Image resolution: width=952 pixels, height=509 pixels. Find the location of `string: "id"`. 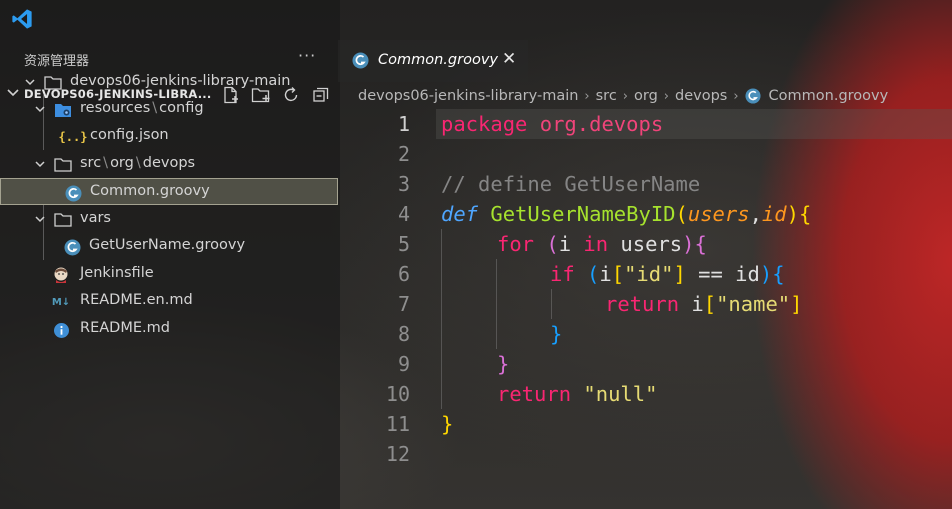

string: "id" is located at coordinates (649, 274).